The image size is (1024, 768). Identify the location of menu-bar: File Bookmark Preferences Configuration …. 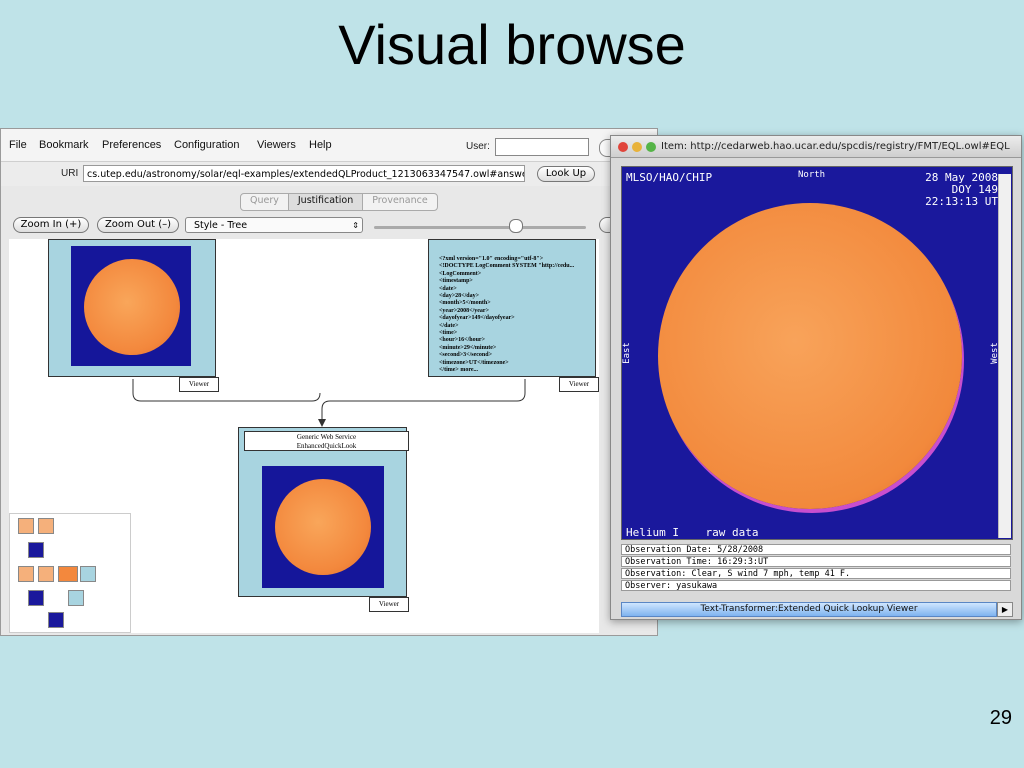
(329, 145).